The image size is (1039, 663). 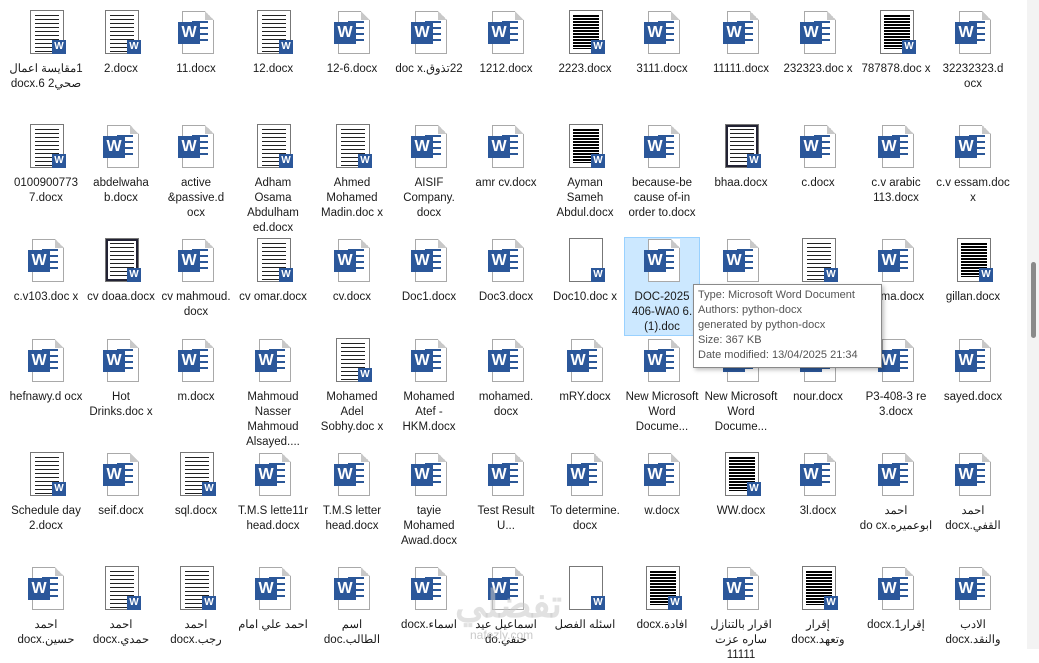 I want to click on file-item: W احمد ابوعميره.do cx, so click(x=896, y=493).